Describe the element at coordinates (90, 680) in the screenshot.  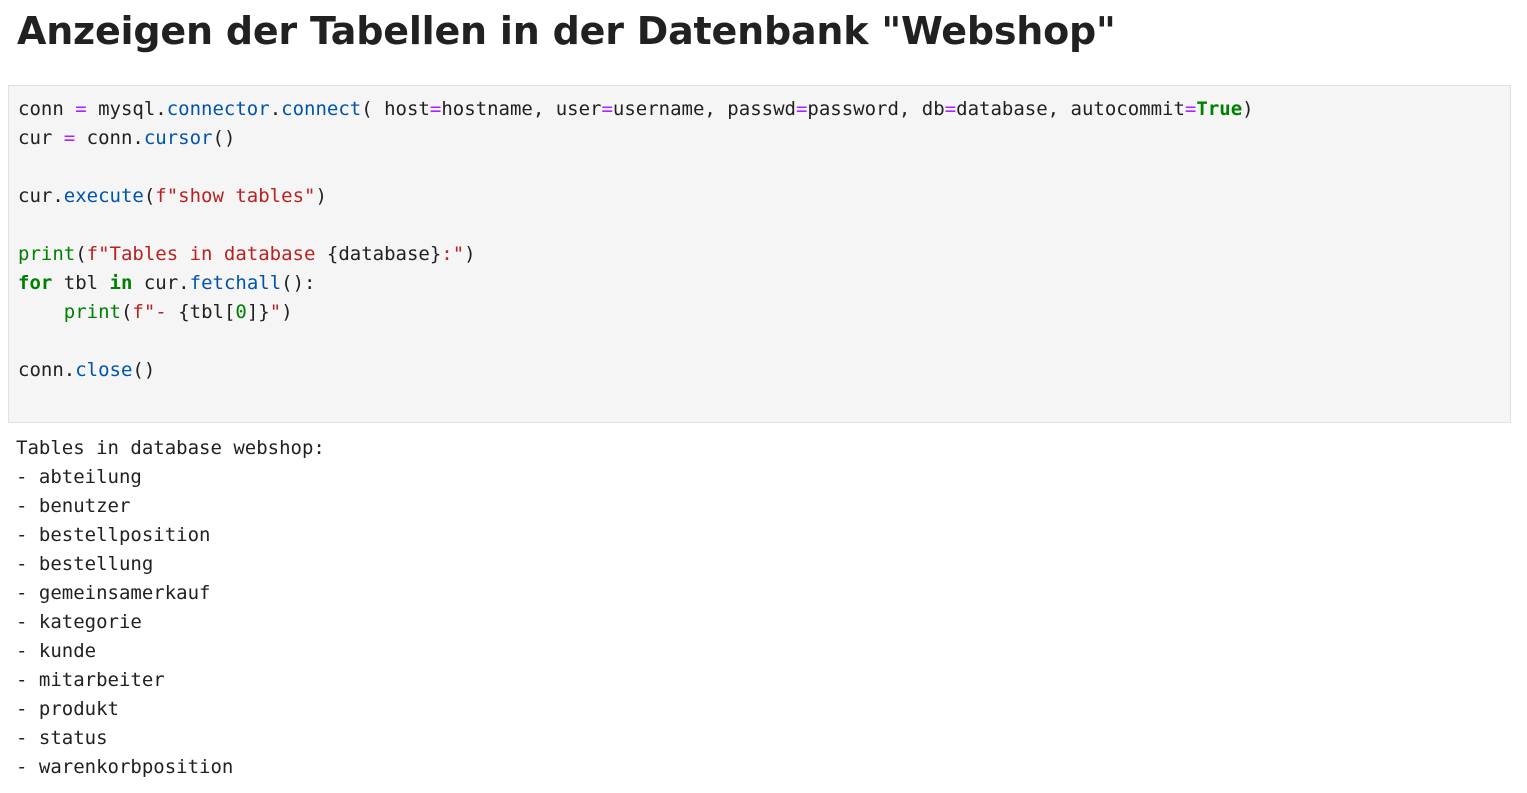
I see `output-table-name: - mitarbeiter` at that location.